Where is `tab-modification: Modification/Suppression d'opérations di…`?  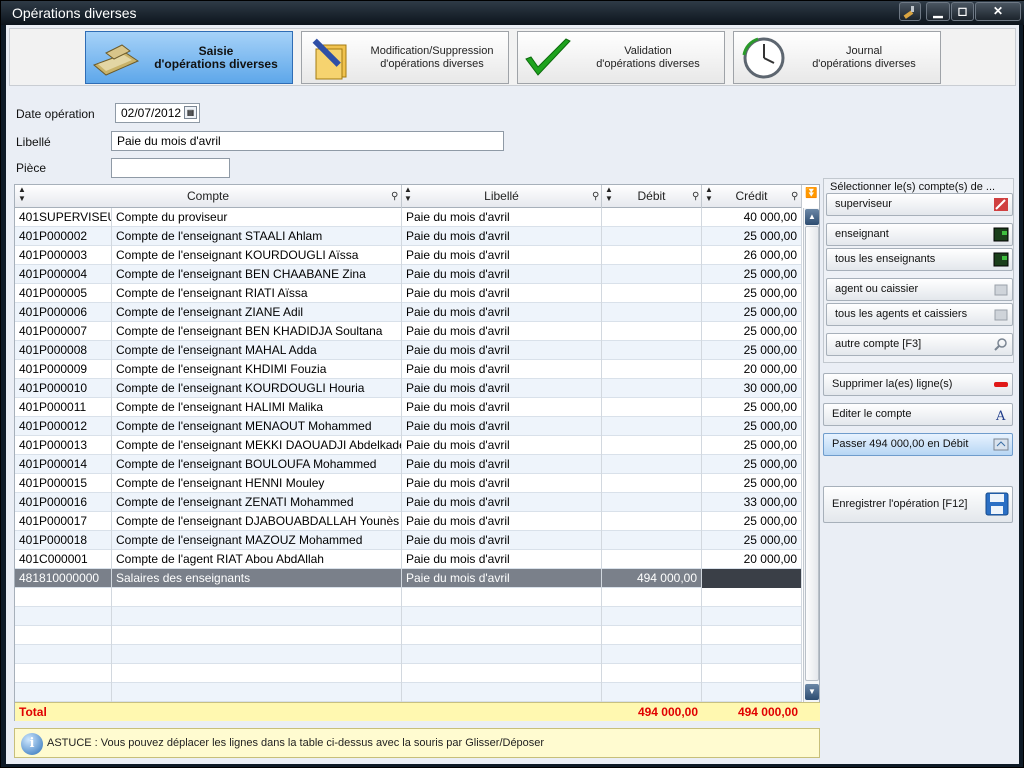
tab-modification: Modification/Suppression d'opérations di… is located at coordinates (405, 57).